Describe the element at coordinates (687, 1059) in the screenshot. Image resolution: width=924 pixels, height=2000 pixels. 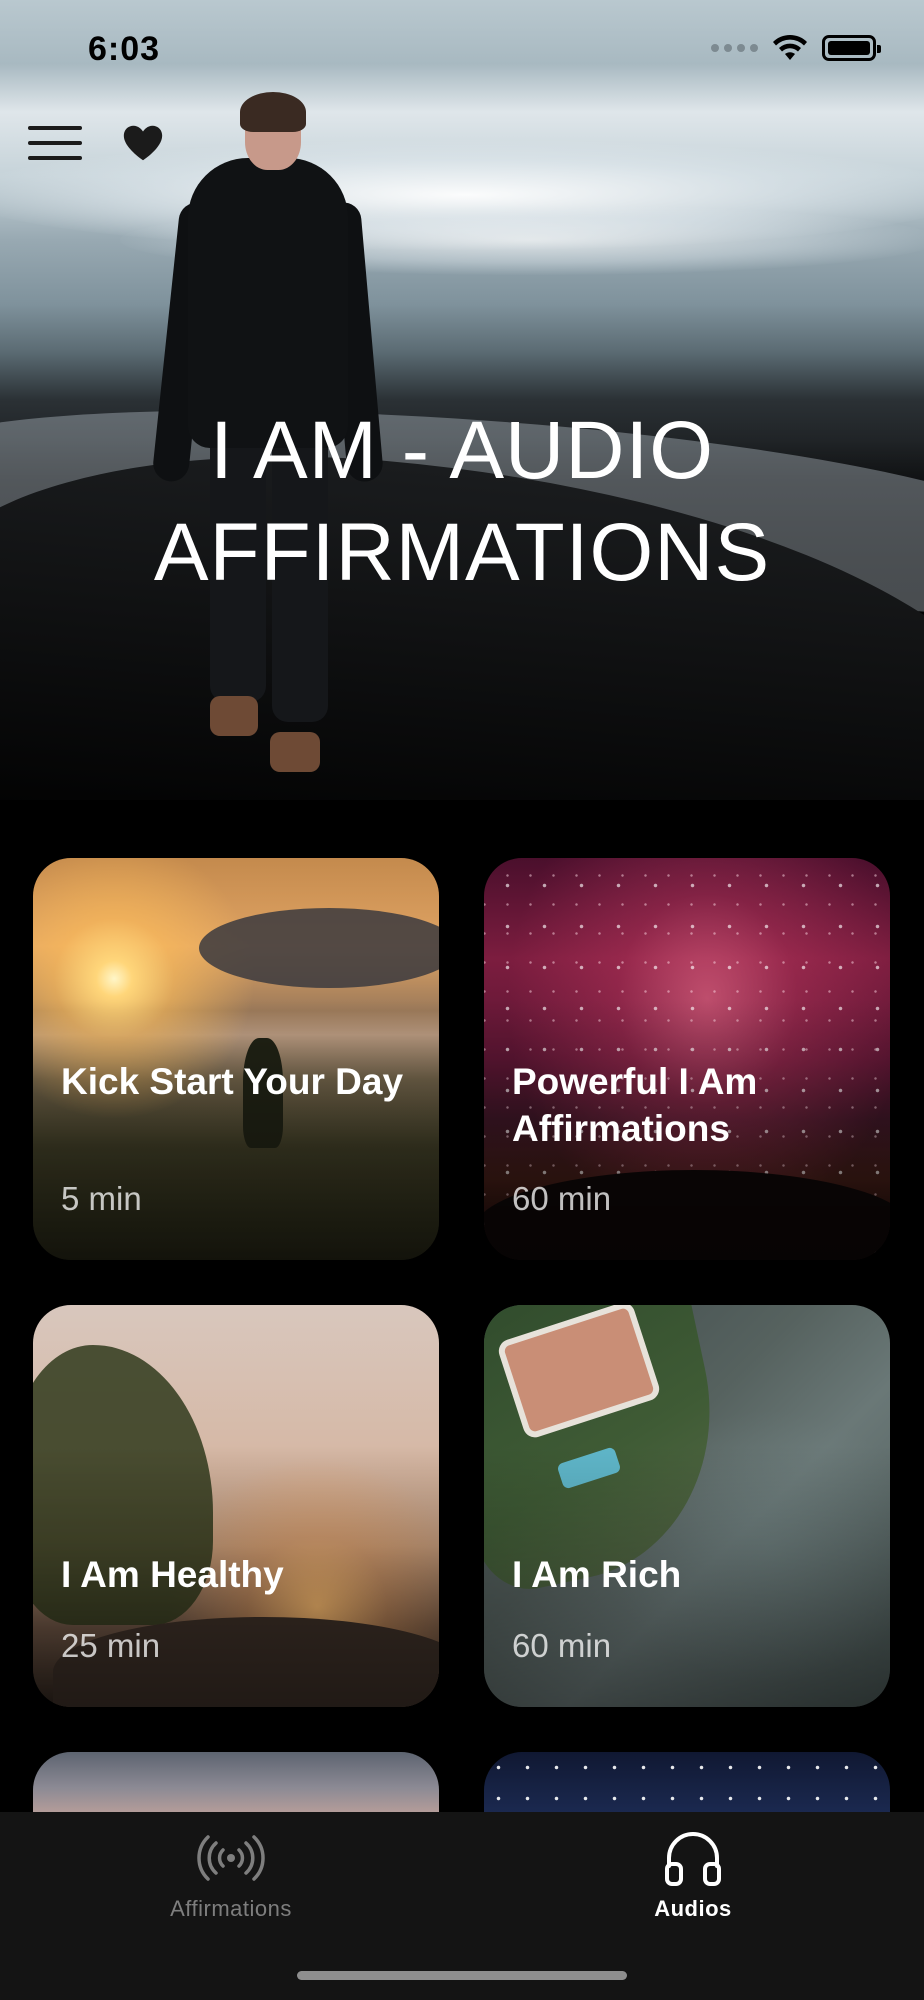
I see `audio-card-powerful-i-am: Powerful I Am Affirmations 60 min` at that location.